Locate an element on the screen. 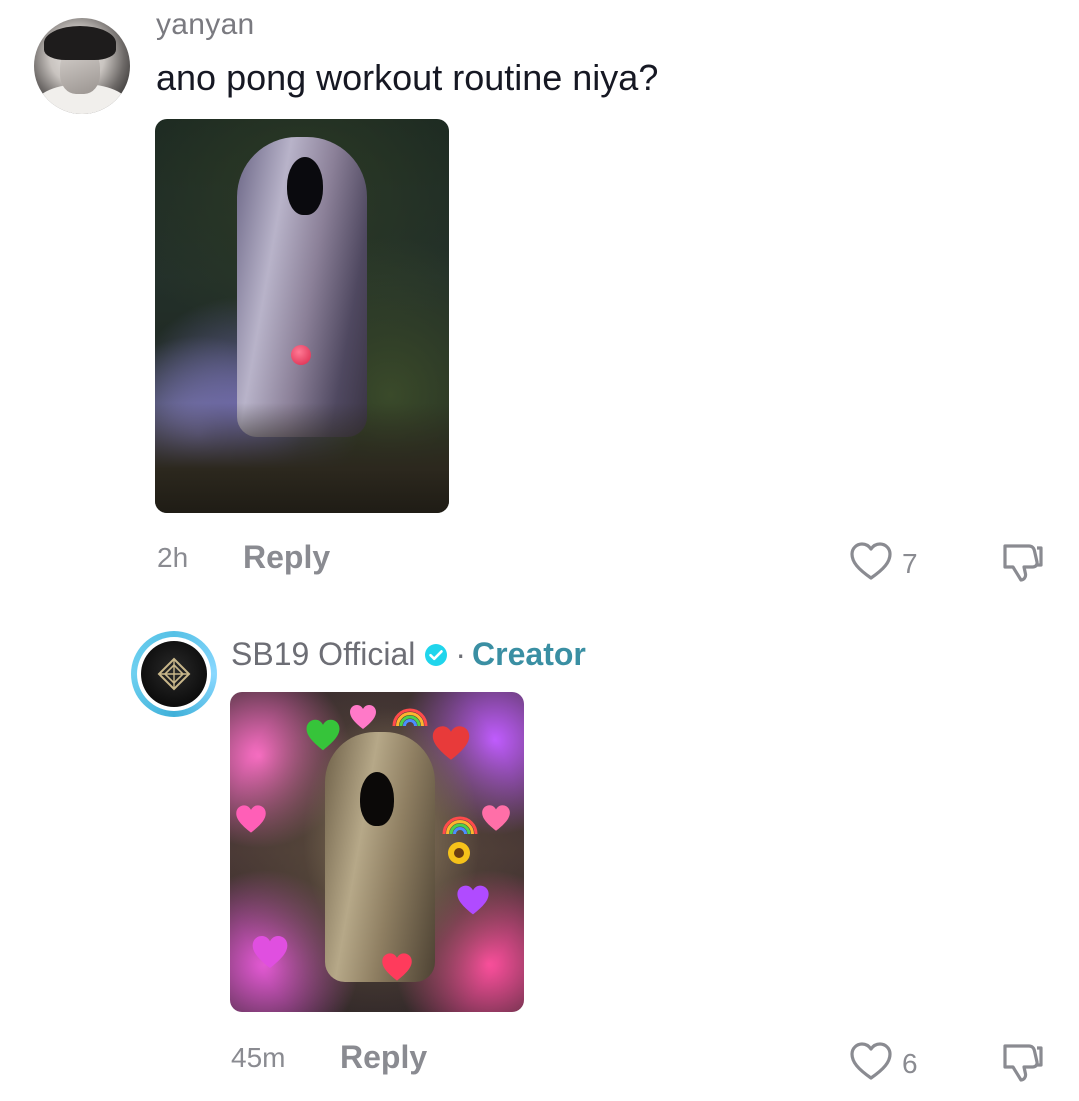 The image size is (1079, 1101). creator-badge: Creator is located at coordinates (529, 654).